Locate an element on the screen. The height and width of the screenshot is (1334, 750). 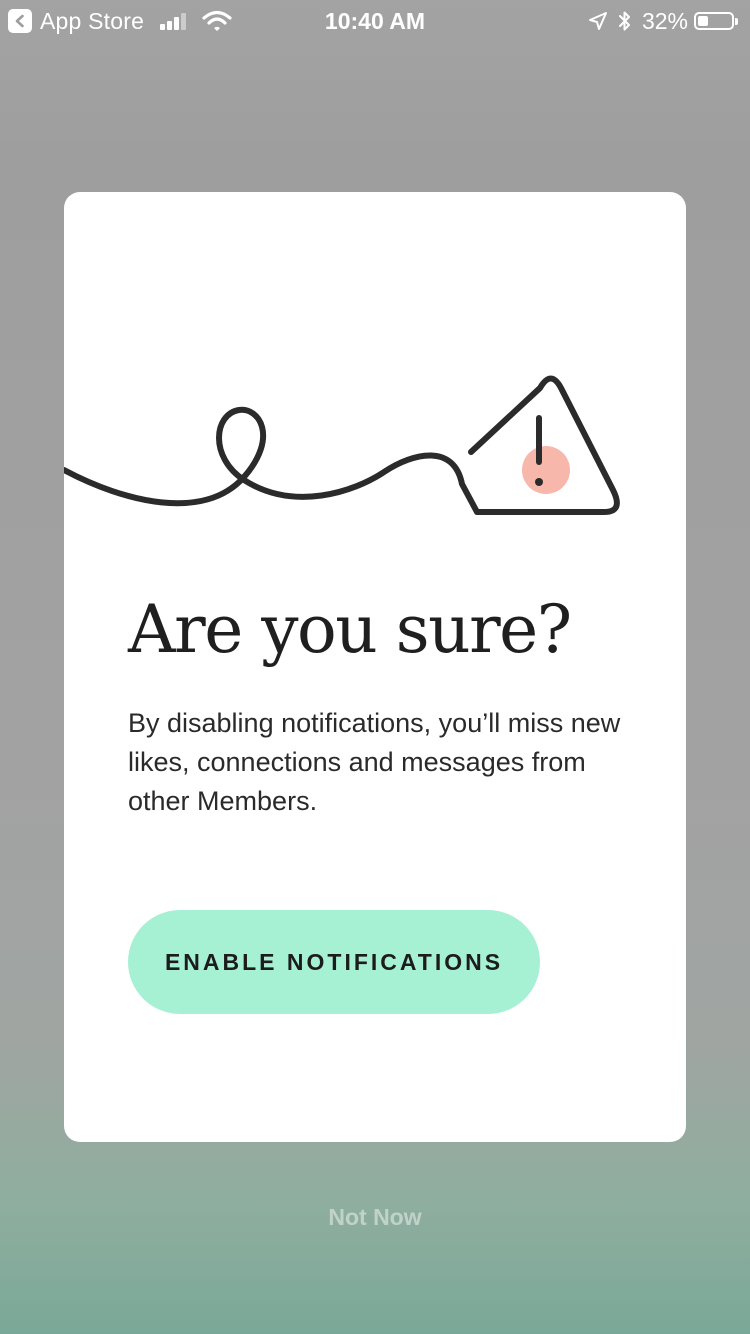
squiggle-line is located at coordinates (272, 460).